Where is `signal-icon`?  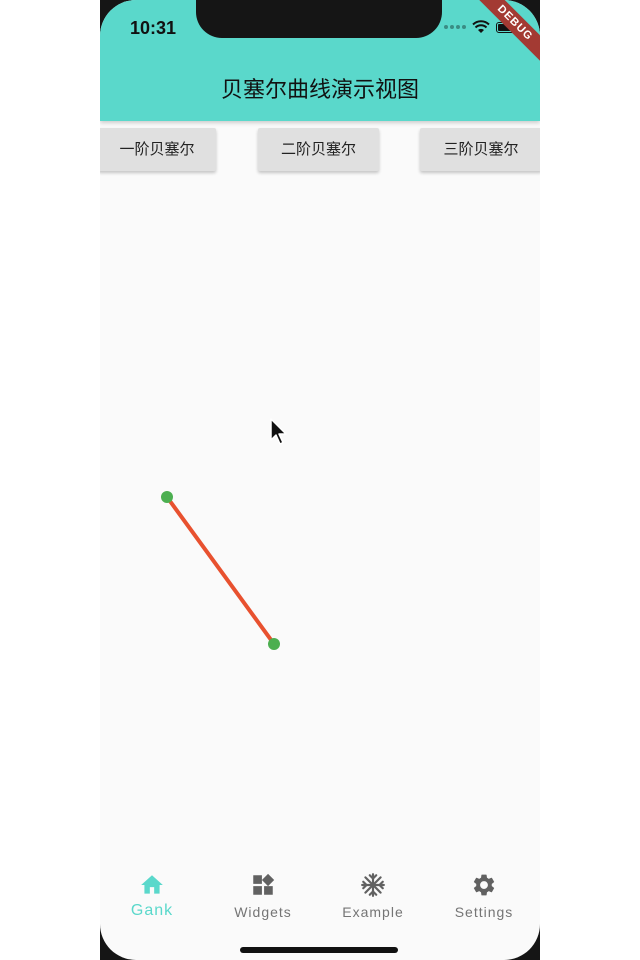 signal-icon is located at coordinates (455, 27).